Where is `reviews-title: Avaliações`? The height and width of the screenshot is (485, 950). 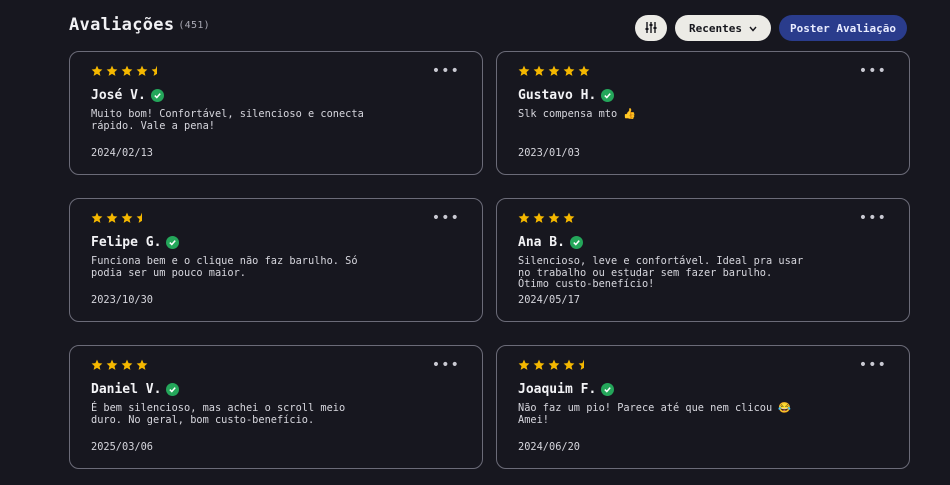 reviews-title: Avaliações is located at coordinates (122, 25).